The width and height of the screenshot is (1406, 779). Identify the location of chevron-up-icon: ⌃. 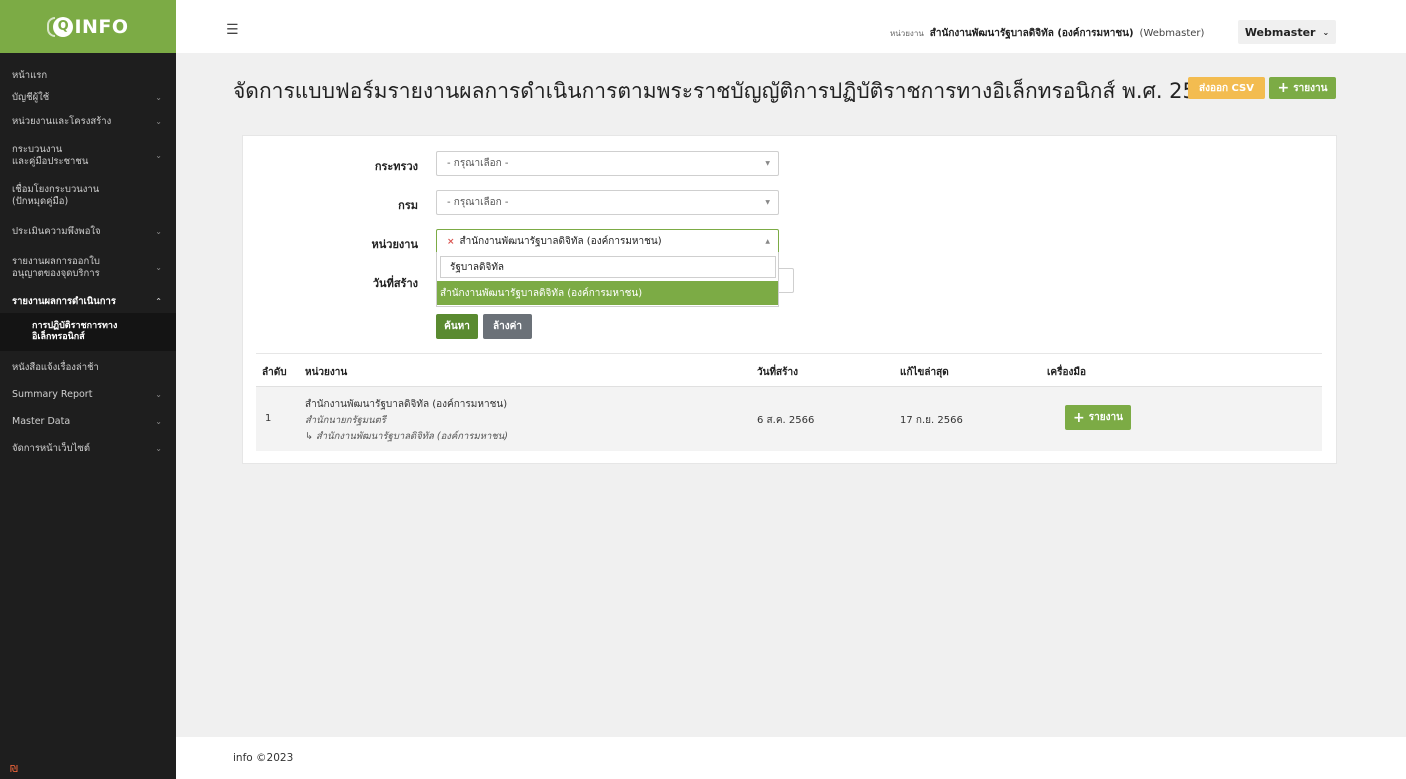
(158, 301).